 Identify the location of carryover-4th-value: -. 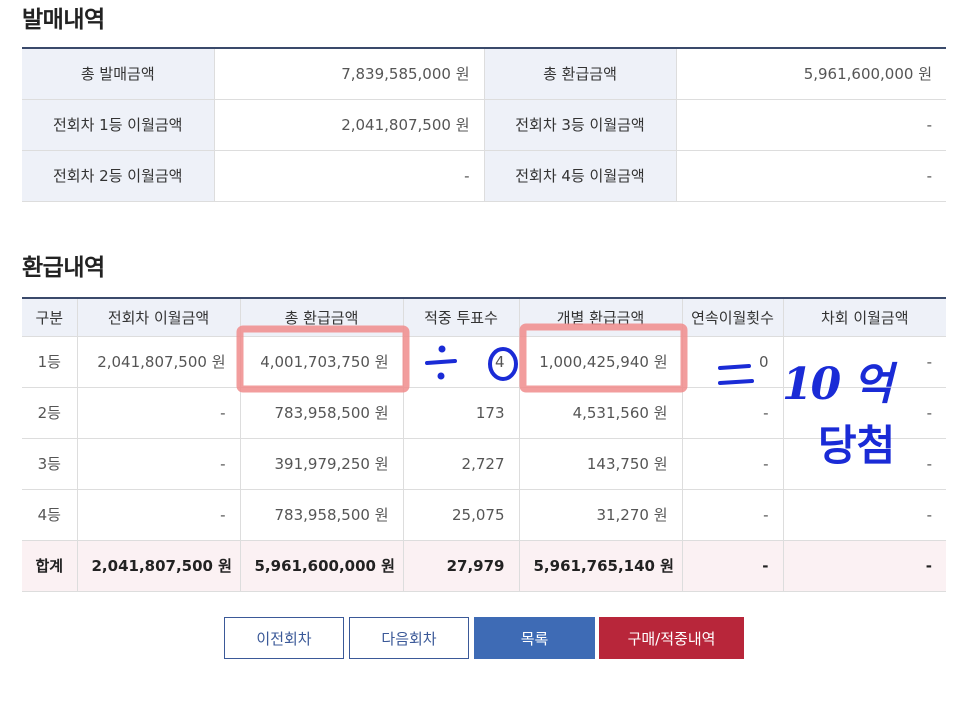
(810, 176).